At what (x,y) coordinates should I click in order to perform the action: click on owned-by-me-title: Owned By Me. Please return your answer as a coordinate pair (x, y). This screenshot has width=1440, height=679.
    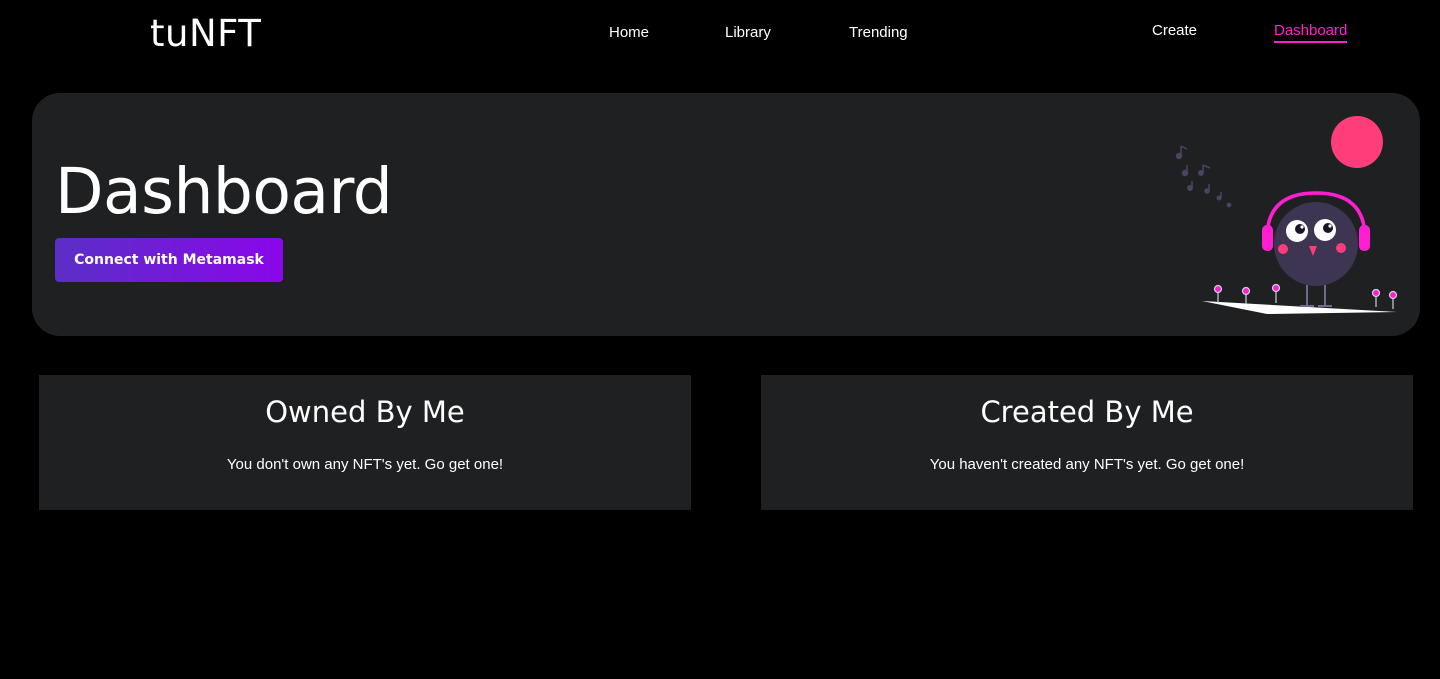
    Looking at the image, I should click on (365, 412).